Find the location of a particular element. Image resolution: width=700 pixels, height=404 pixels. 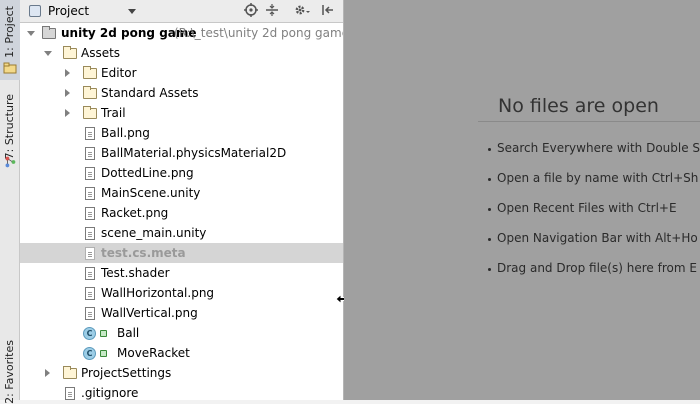

hide-panel-icon is located at coordinates (328, 11).